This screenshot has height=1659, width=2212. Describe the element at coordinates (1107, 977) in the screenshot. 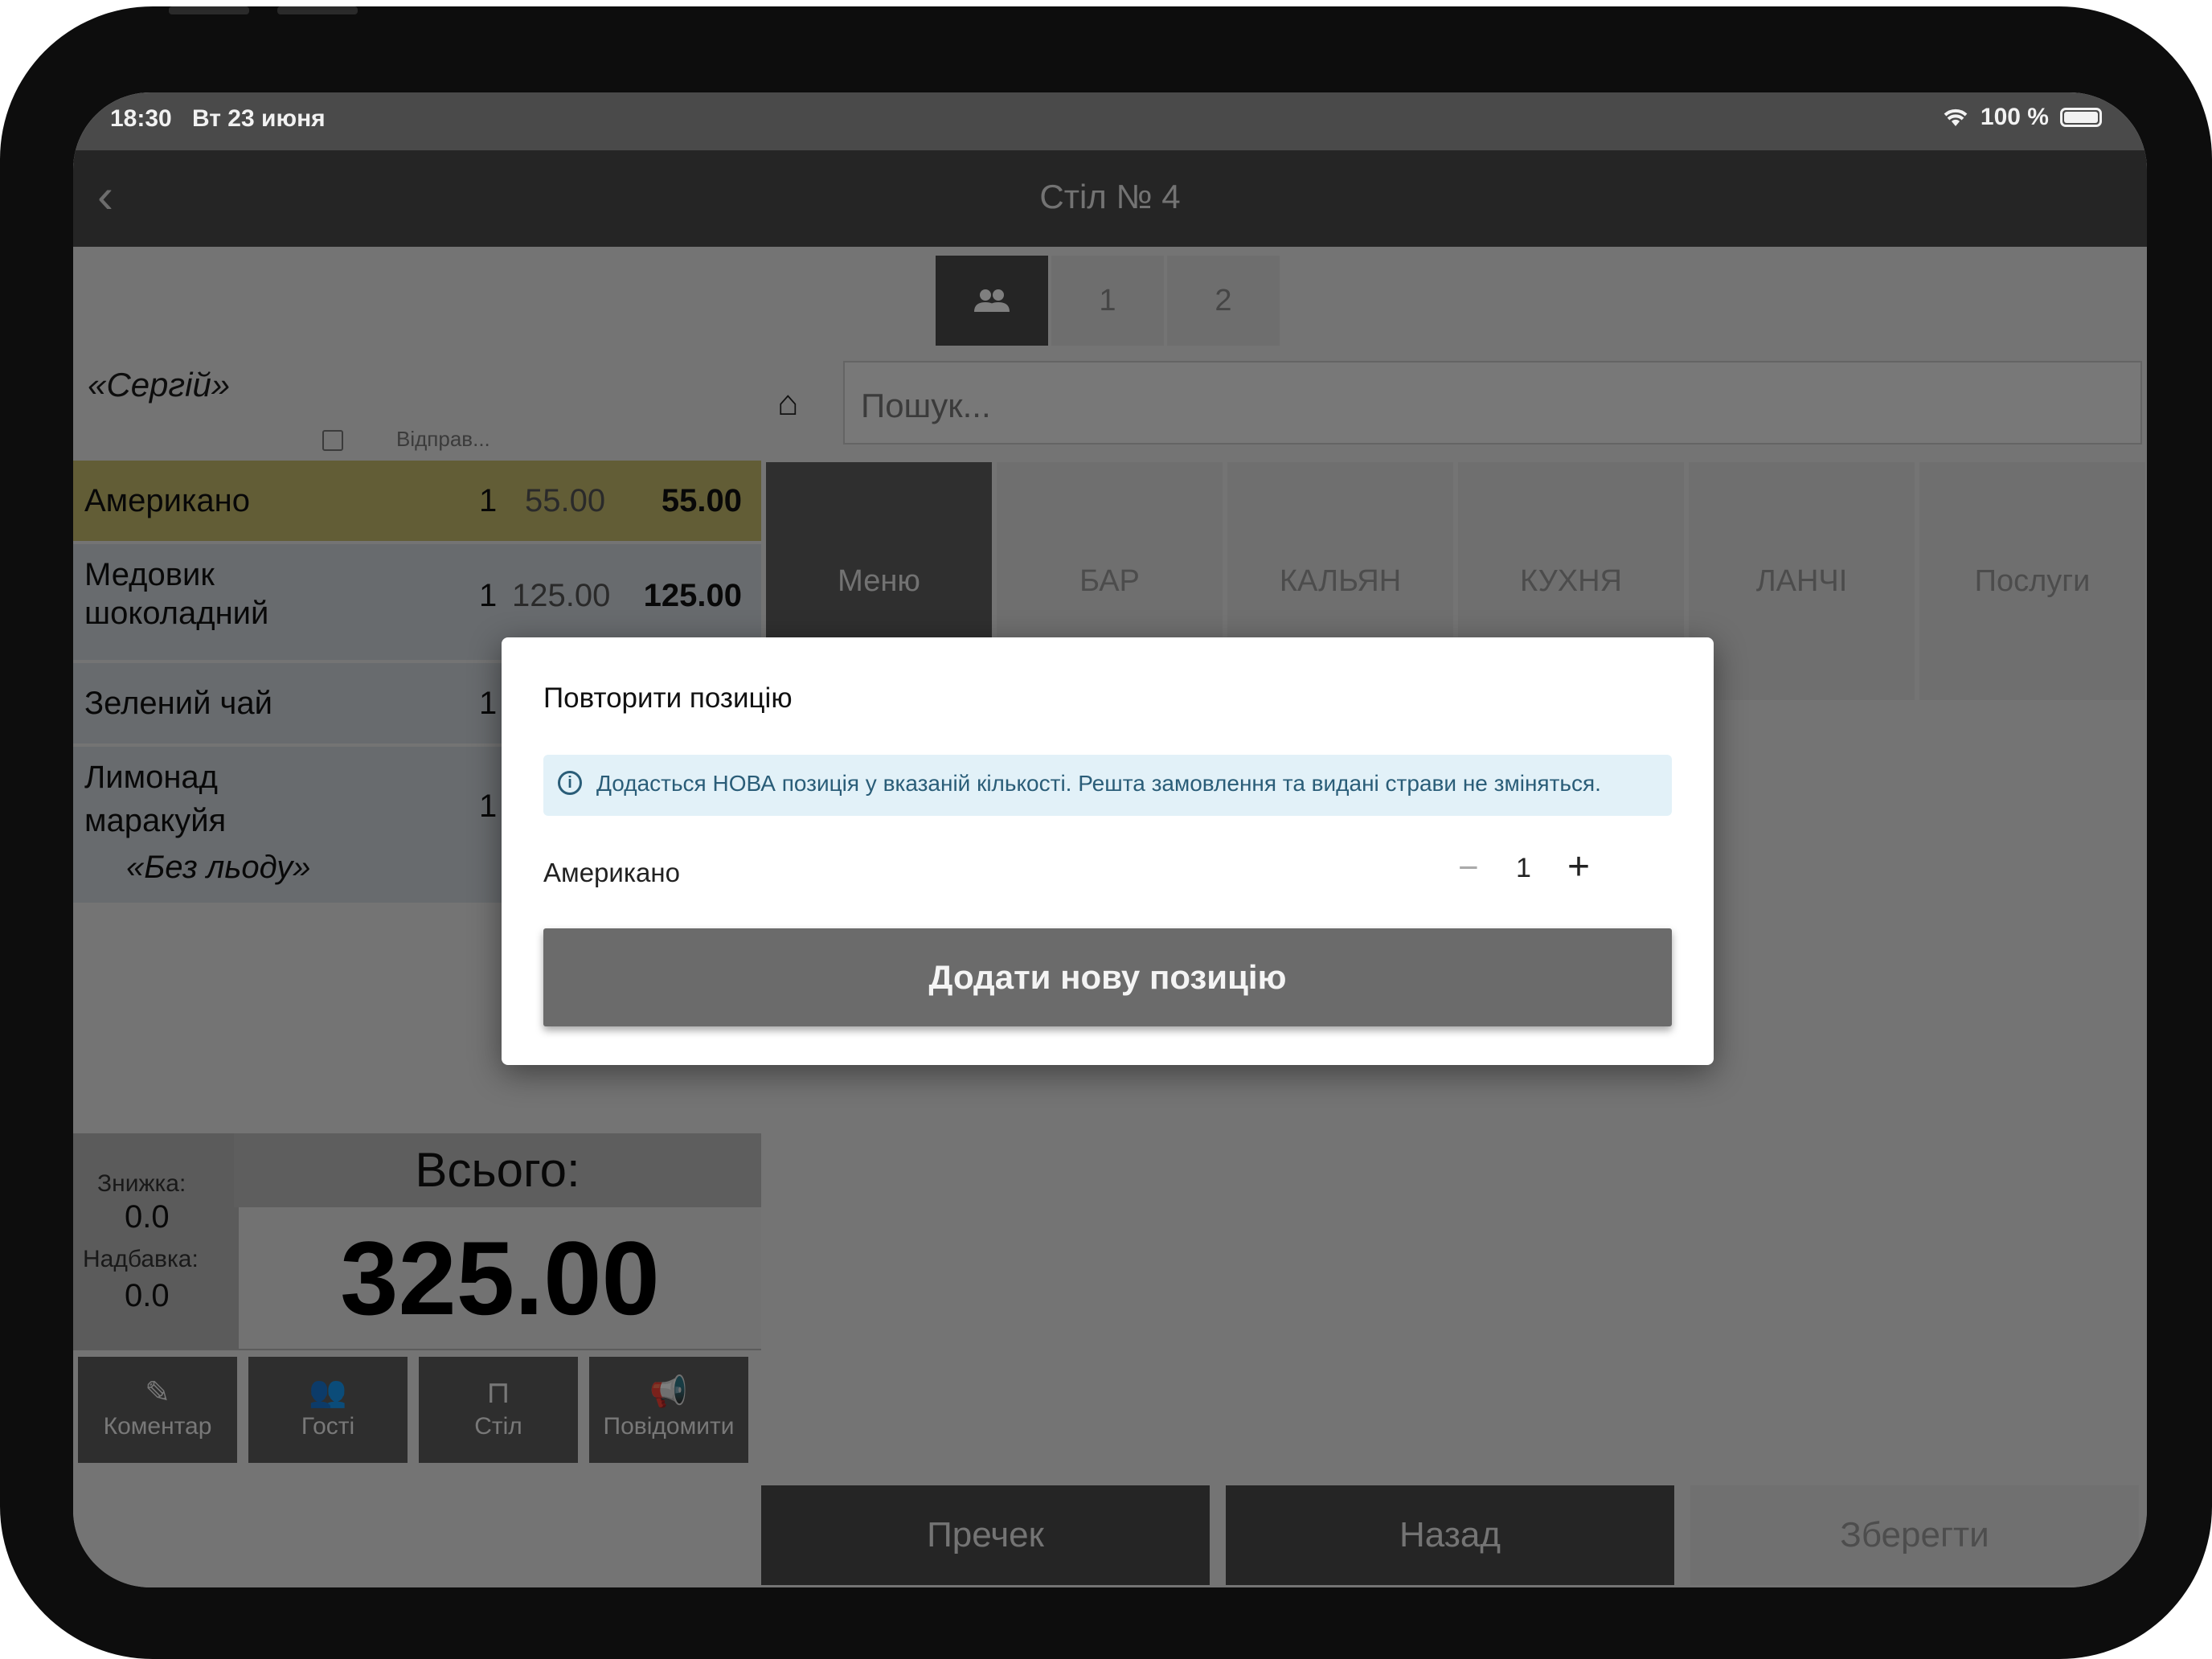

I see `add-new-item-button: Додати нову позицію` at that location.